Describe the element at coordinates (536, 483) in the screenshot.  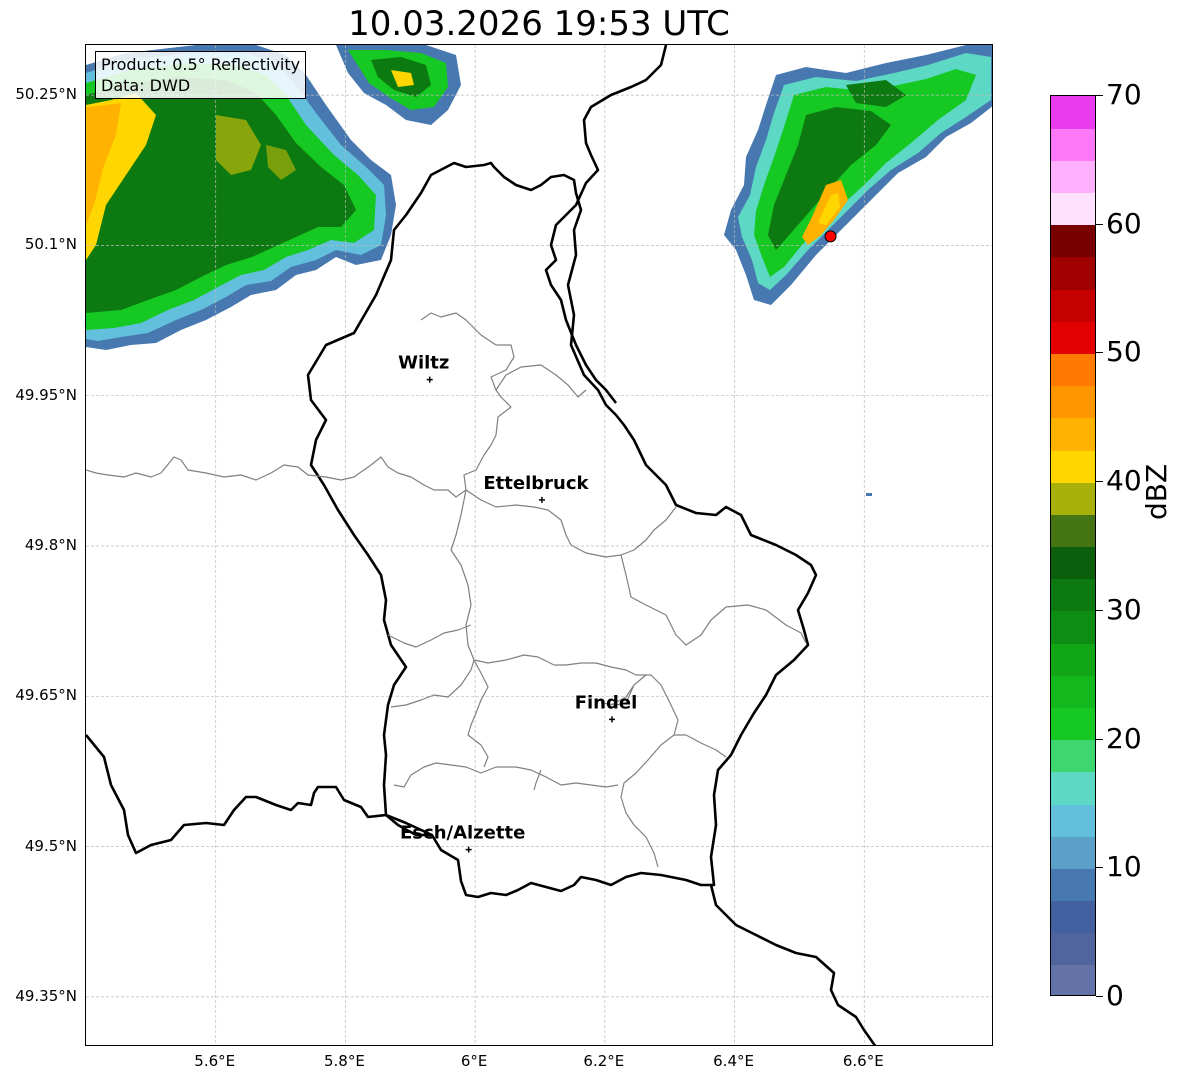
I see `city-label: Ettelbruck` at that location.